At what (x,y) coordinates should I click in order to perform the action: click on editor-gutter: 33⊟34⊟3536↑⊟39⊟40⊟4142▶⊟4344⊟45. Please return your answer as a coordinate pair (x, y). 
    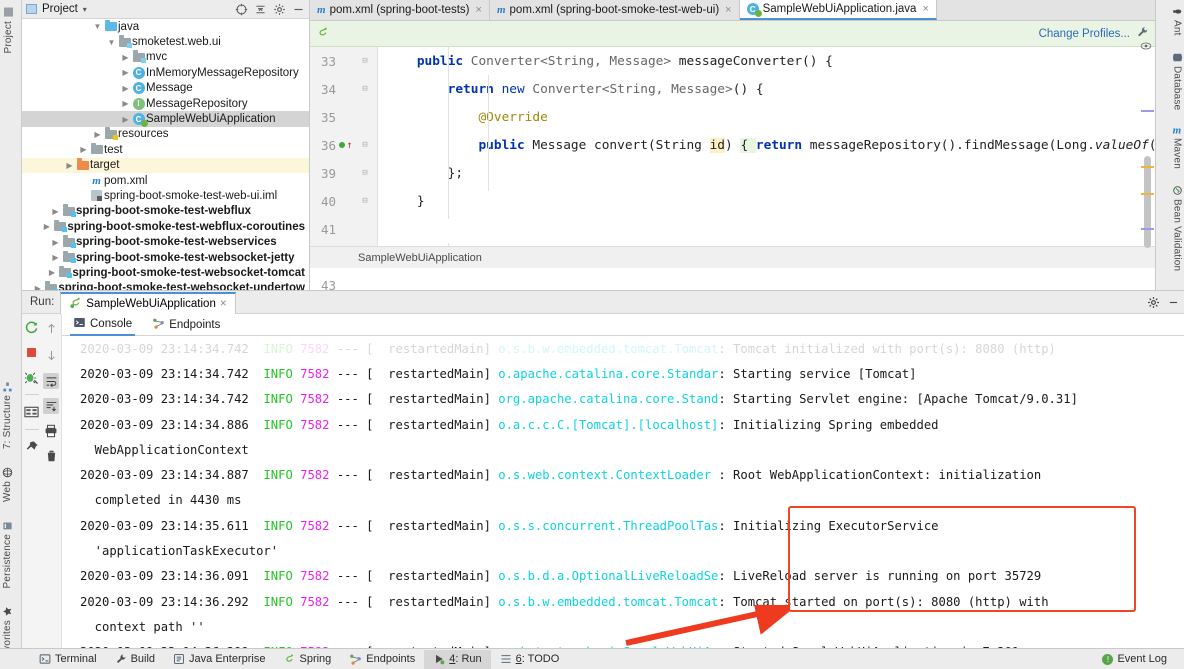
    Looking at the image, I should click on (344, 193).